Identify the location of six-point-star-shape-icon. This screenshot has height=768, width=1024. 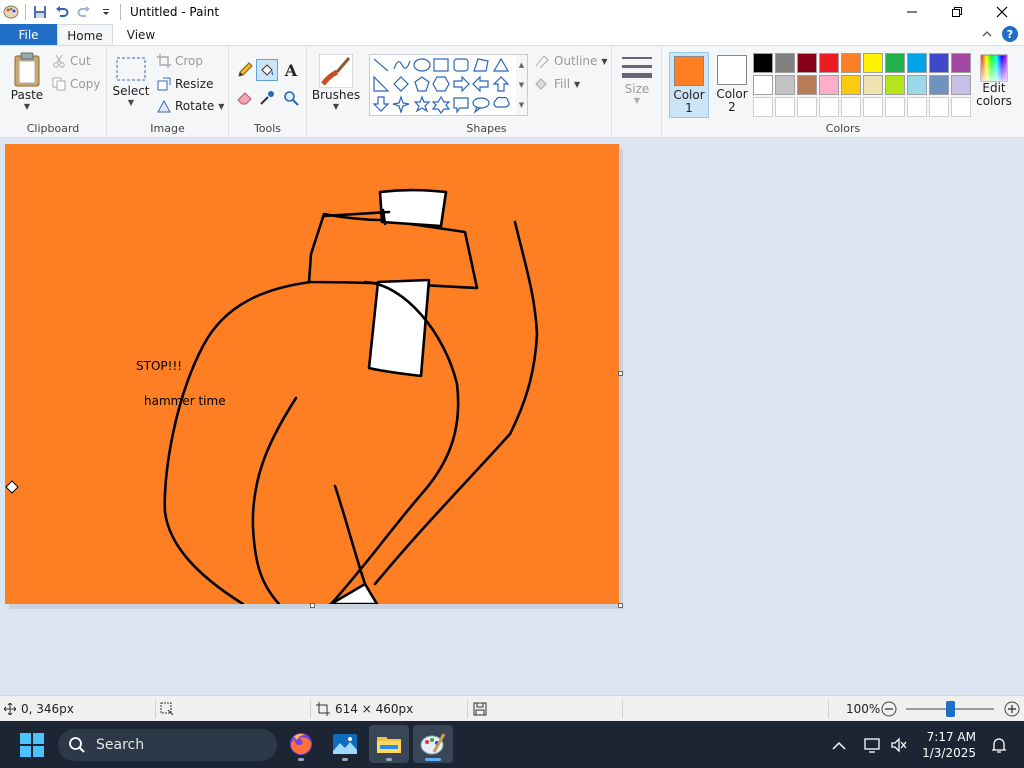
(441, 104).